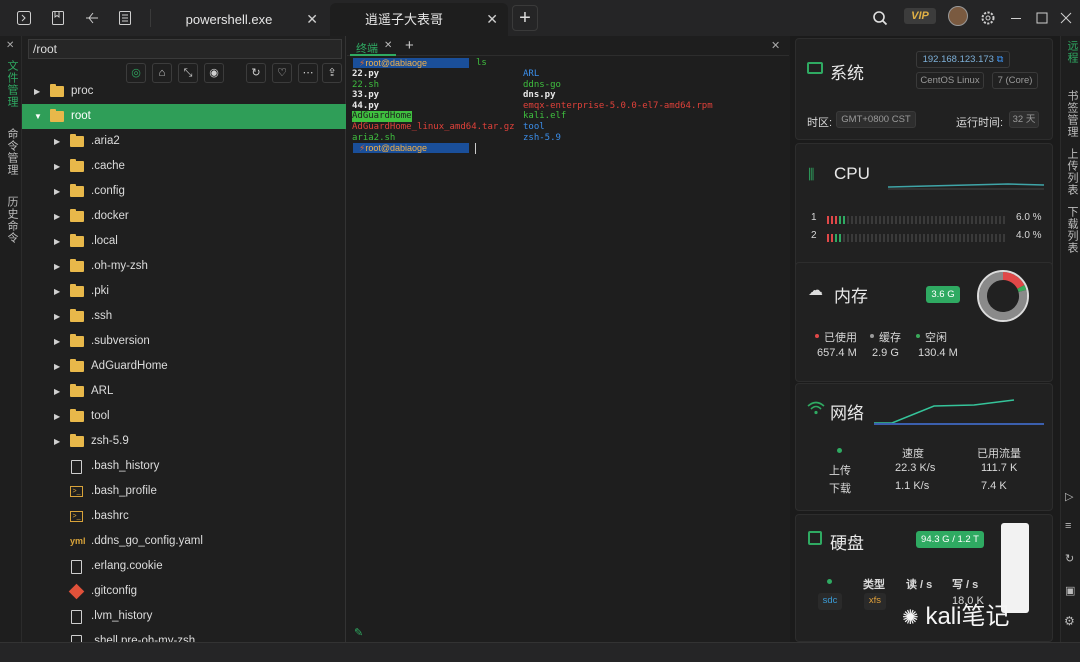 The height and width of the screenshot is (662, 1080). I want to click on bookmark-icon, so click(58, 18).